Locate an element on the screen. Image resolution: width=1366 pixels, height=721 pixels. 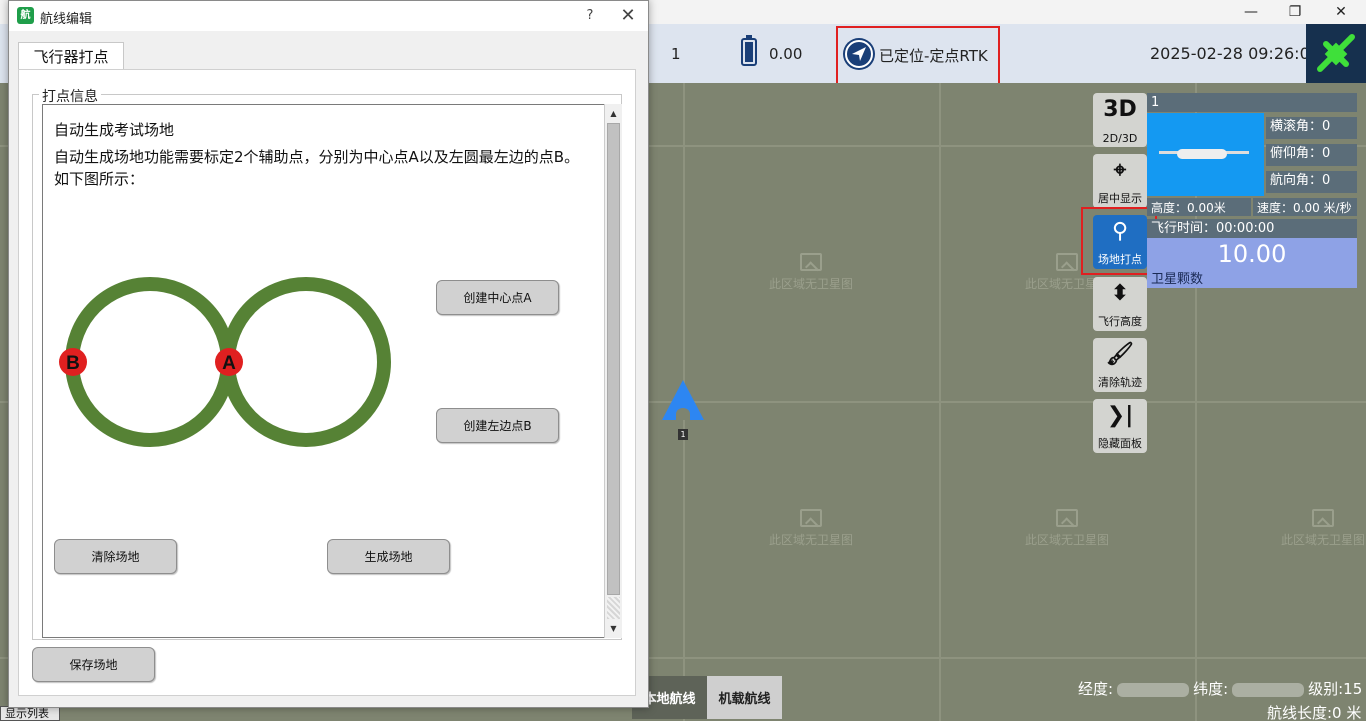
satellite-label: 卫星颗数 is located at coordinates (1177, 279).